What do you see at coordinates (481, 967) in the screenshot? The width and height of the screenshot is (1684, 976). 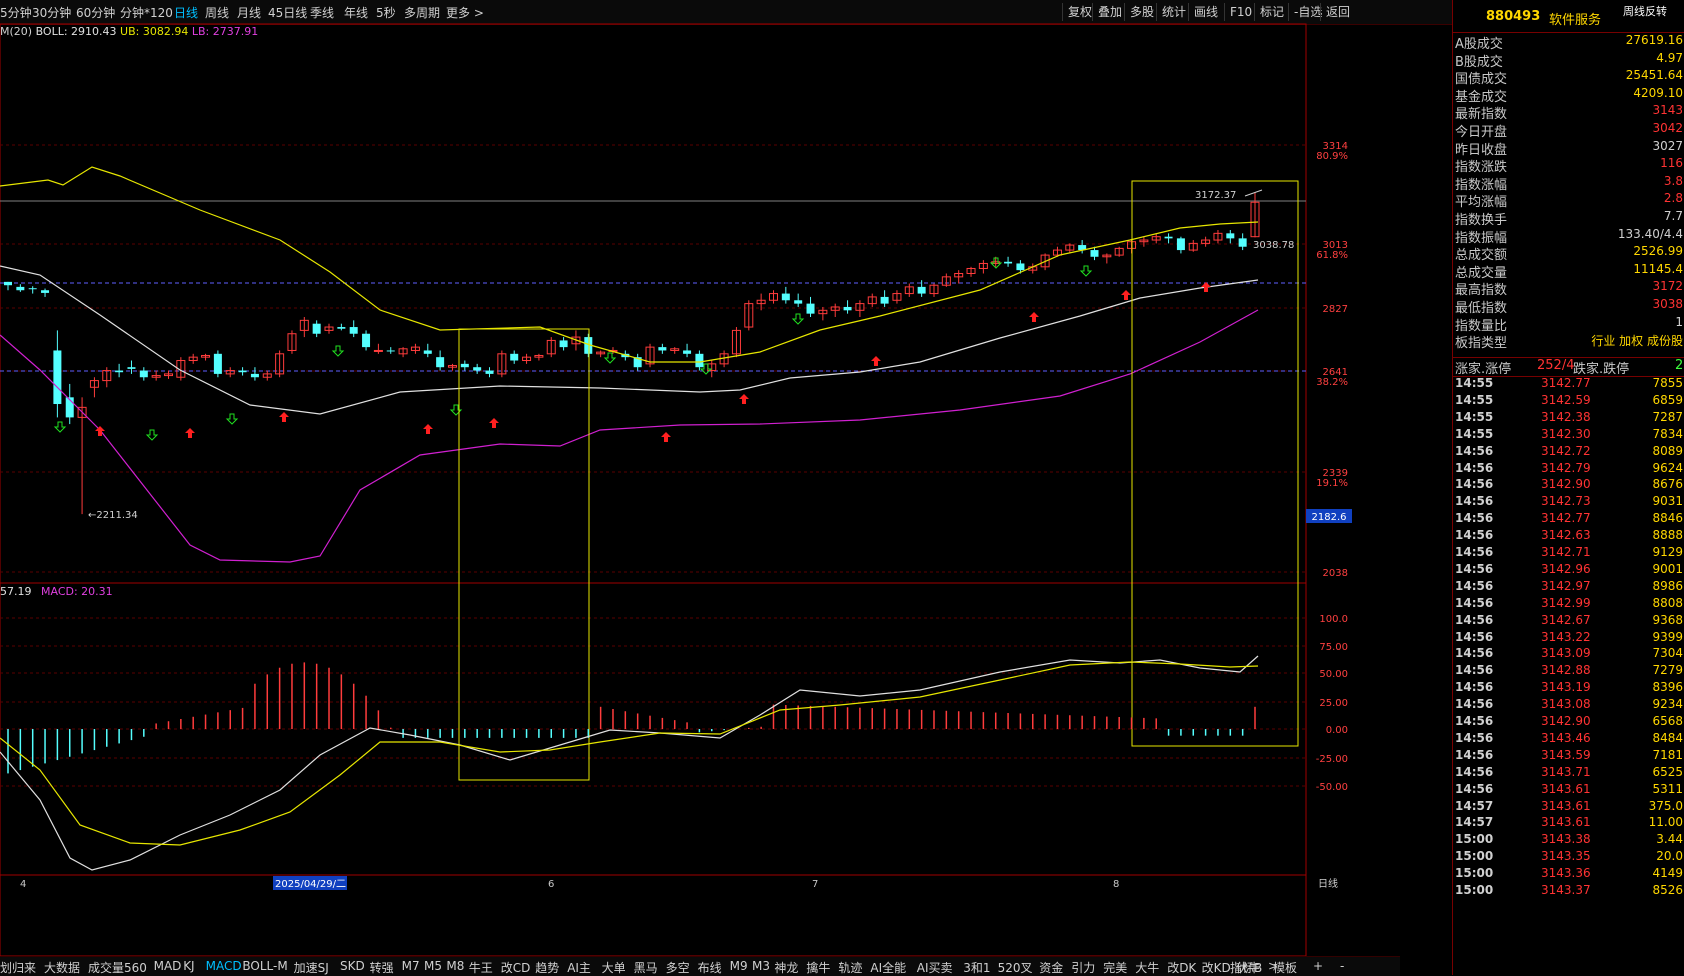 I see `indicator-tab-13: 牛王` at bounding box center [481, 967].